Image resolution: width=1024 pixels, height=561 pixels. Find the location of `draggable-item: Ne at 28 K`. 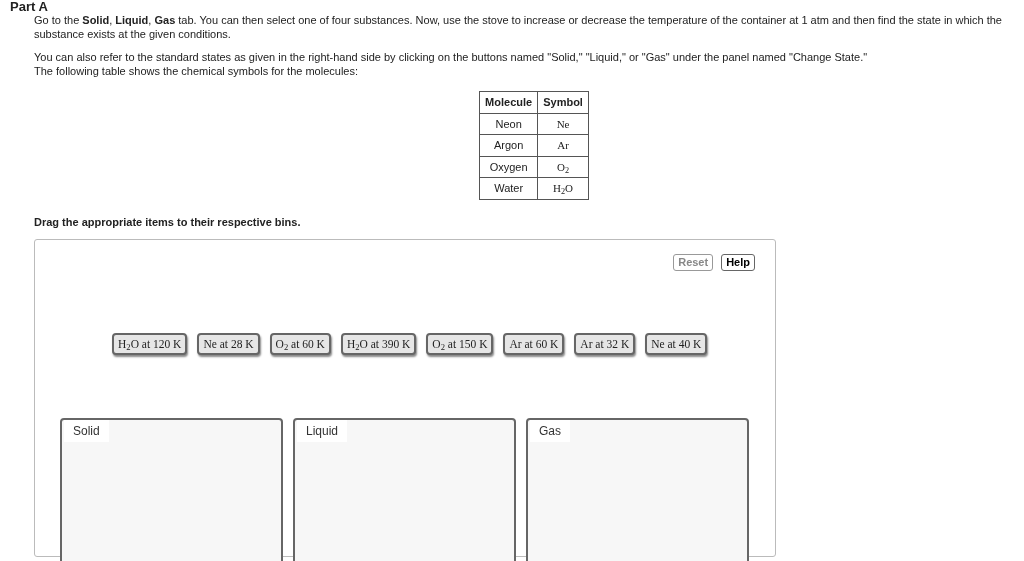

draggable-item: Ne at 28 K is located at coordinates (228, 344).